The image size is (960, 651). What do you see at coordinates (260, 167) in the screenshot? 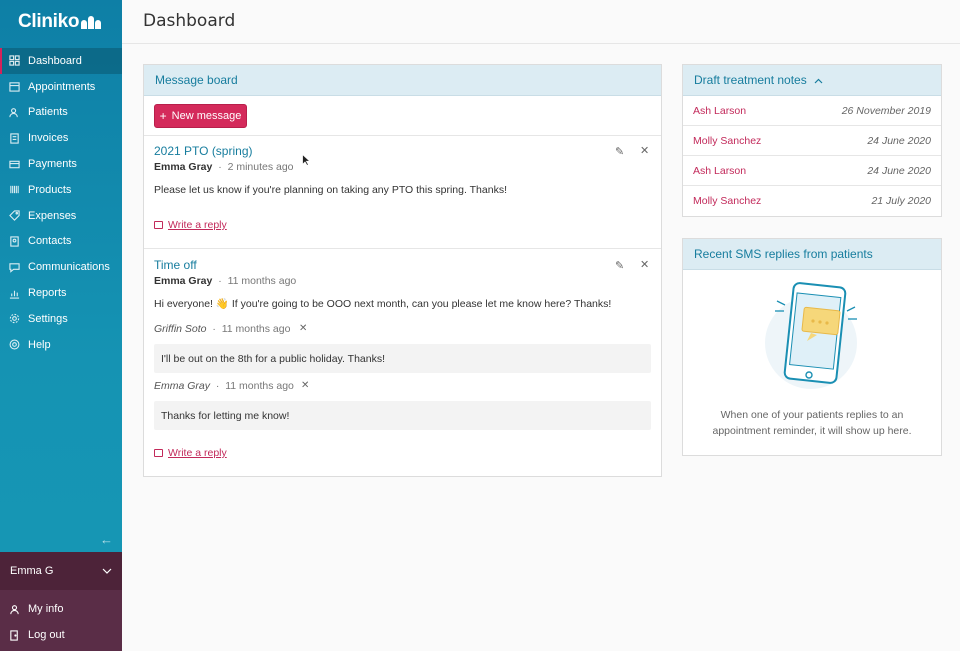
I see `message-time: 2 minutes ago` at bounding box center [260, 167].